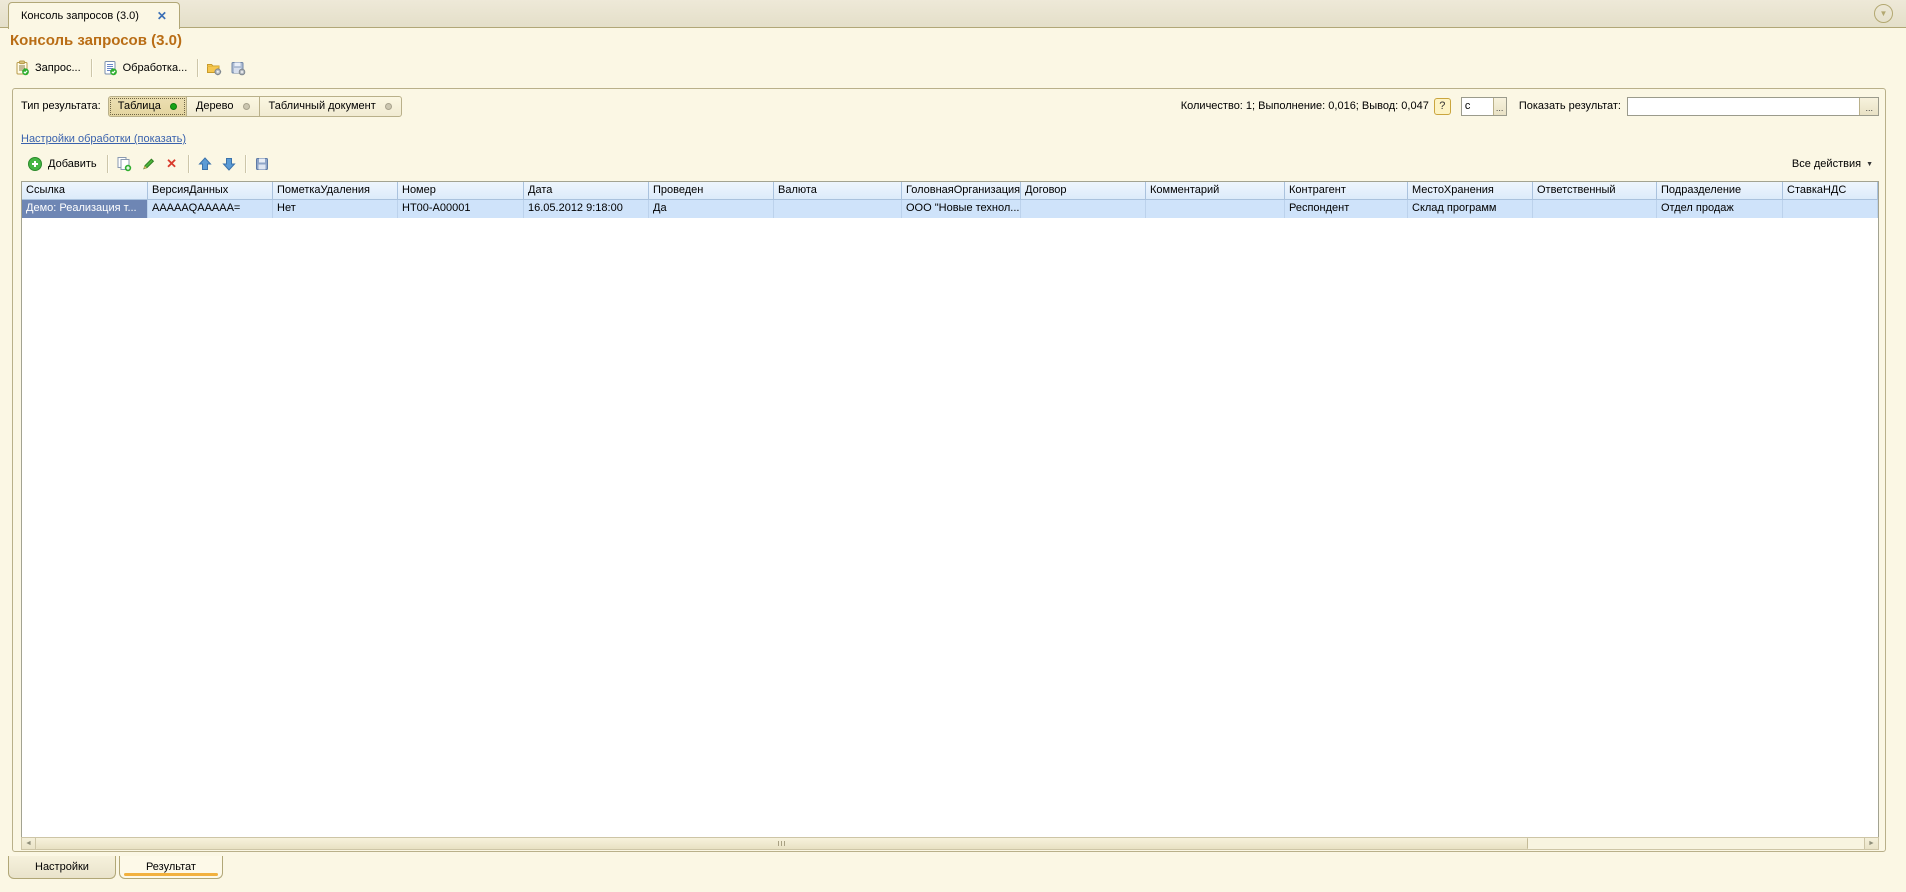 The image size is (1906, 892). I want to click on column-header-15: СтавкаНДС, so click(1830, 190).